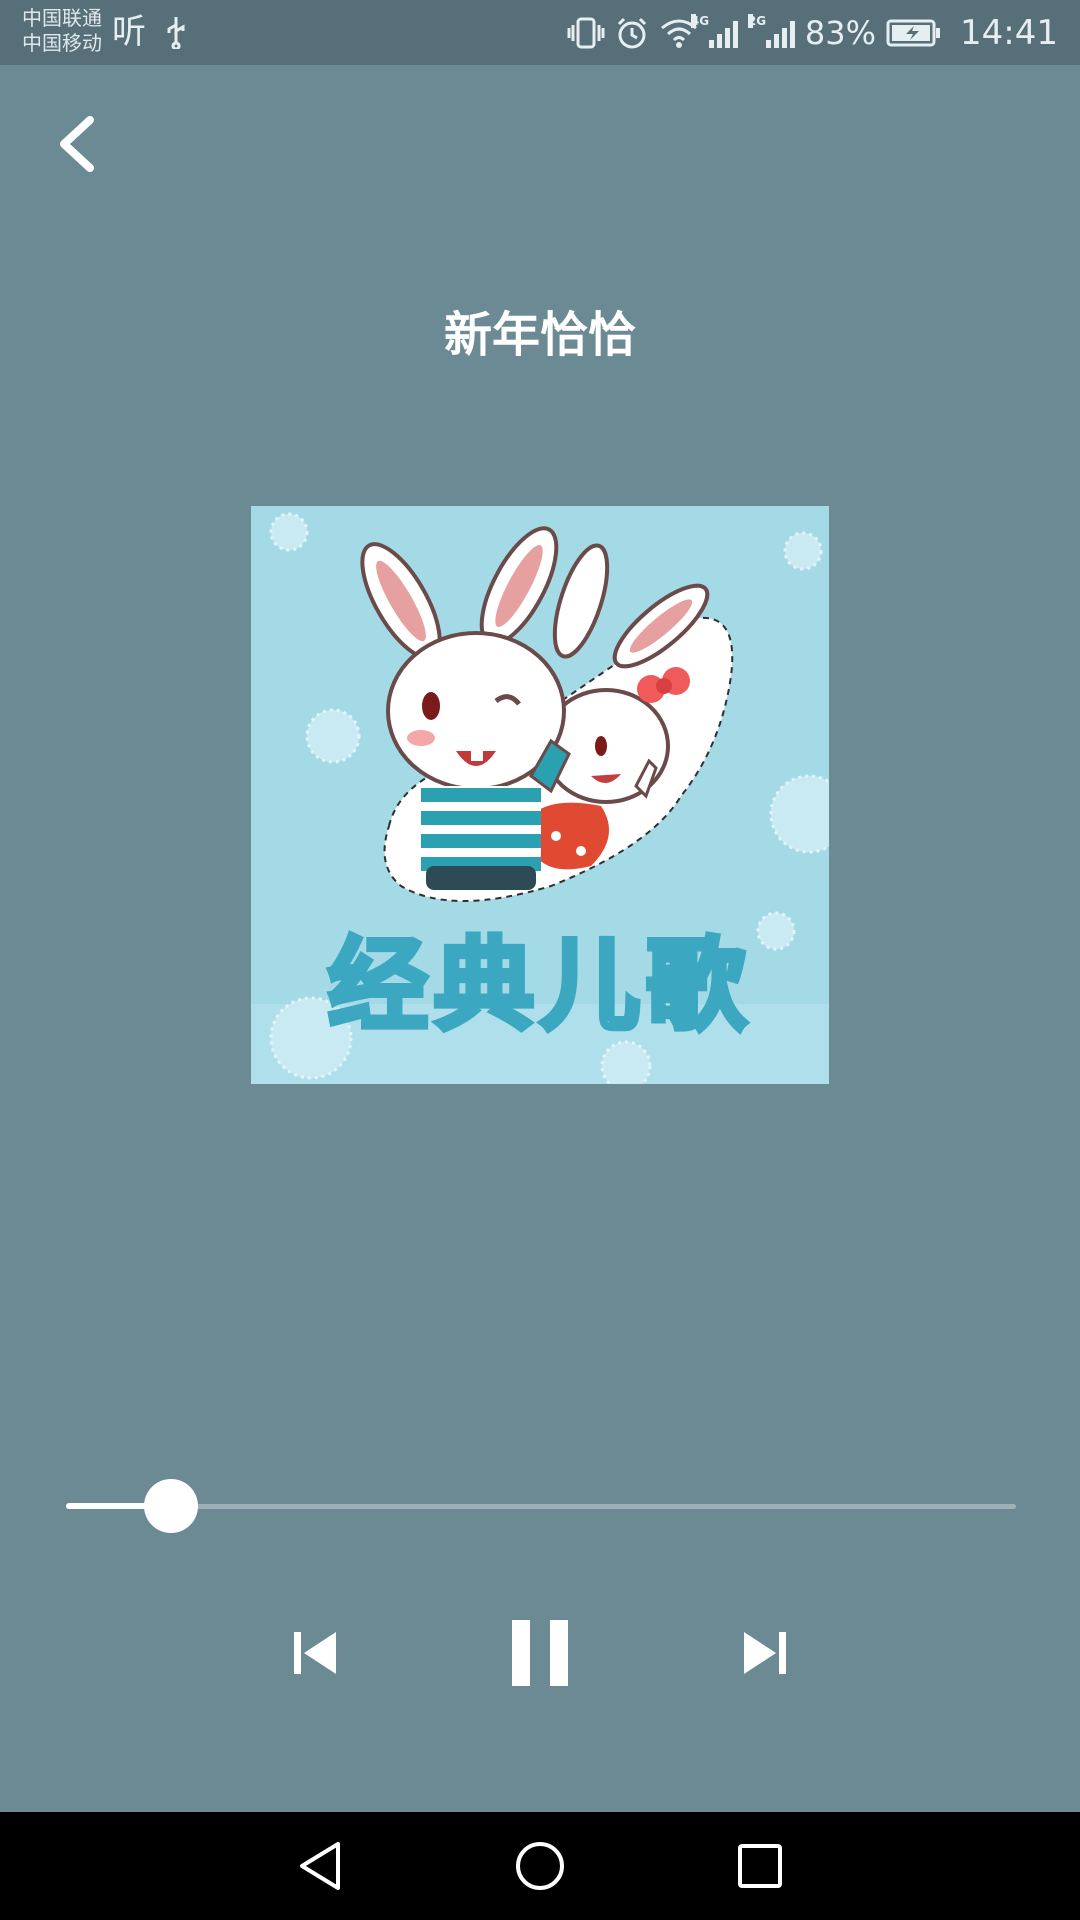 Image resolution: width=1080 pixels, height=1920 pixels. Describe the element at coordinates (1009, 32) in the screenshot. I see `clock: 14:41` at that location.